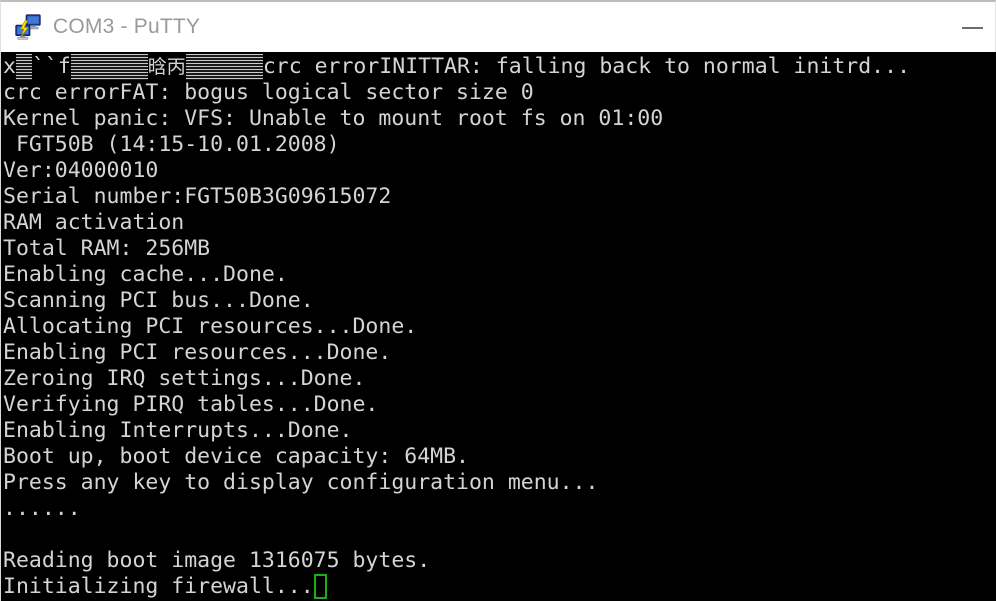 The height and width of the screenshot is (601, 996). Describe the element at coordinates (166, 67) in the screenshot. I see `garbled-cjk-chars: 晗丙` at that location.